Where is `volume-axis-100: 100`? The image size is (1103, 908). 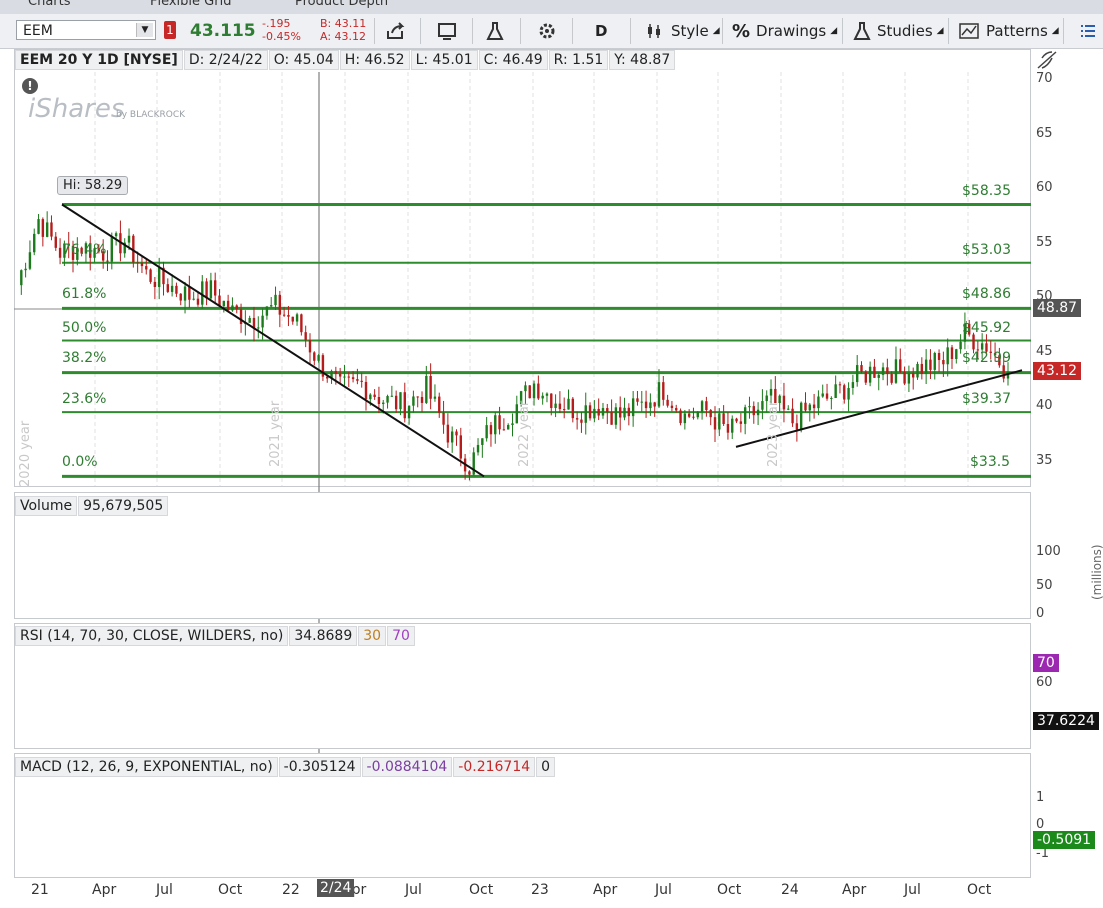
volume-axis-100: 100 is located at coordinates (1048, 551).